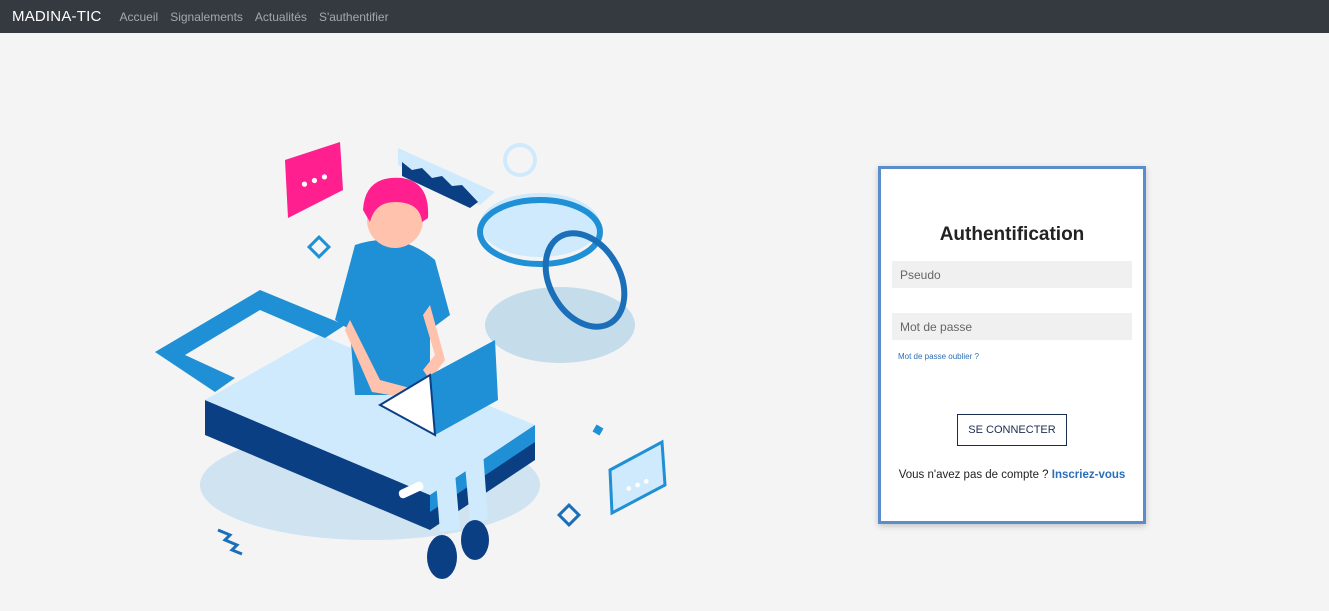 Image resolution: width=1329 pixels, height=611 pixels. I want to click on signup-link: Inscriez-vous, so click(1089, 475).